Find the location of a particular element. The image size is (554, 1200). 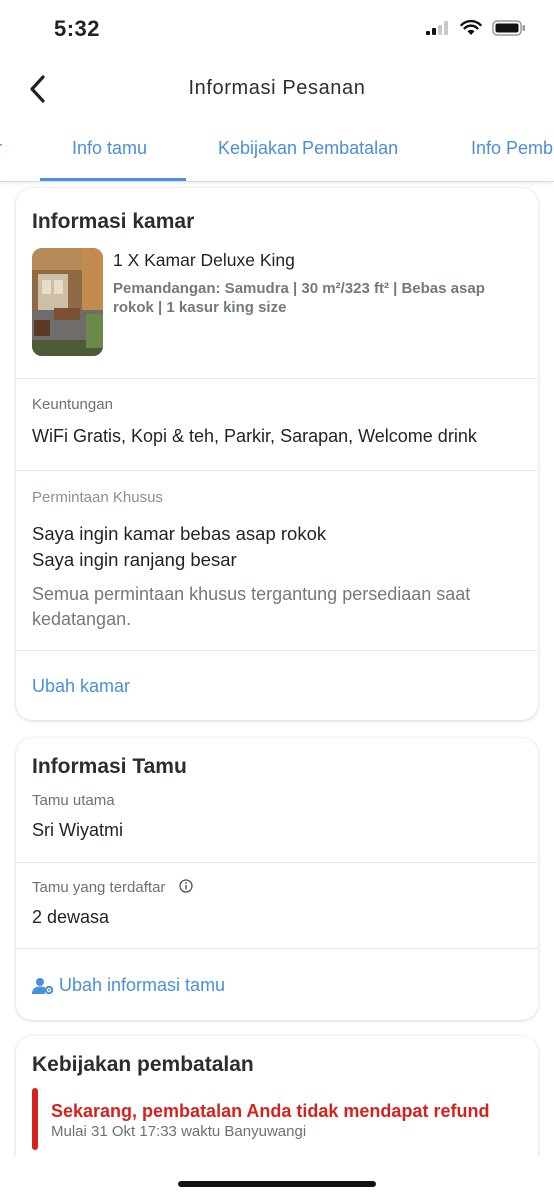

special-request-label: Permintaan Khusus is located at coordinates (97, 497).